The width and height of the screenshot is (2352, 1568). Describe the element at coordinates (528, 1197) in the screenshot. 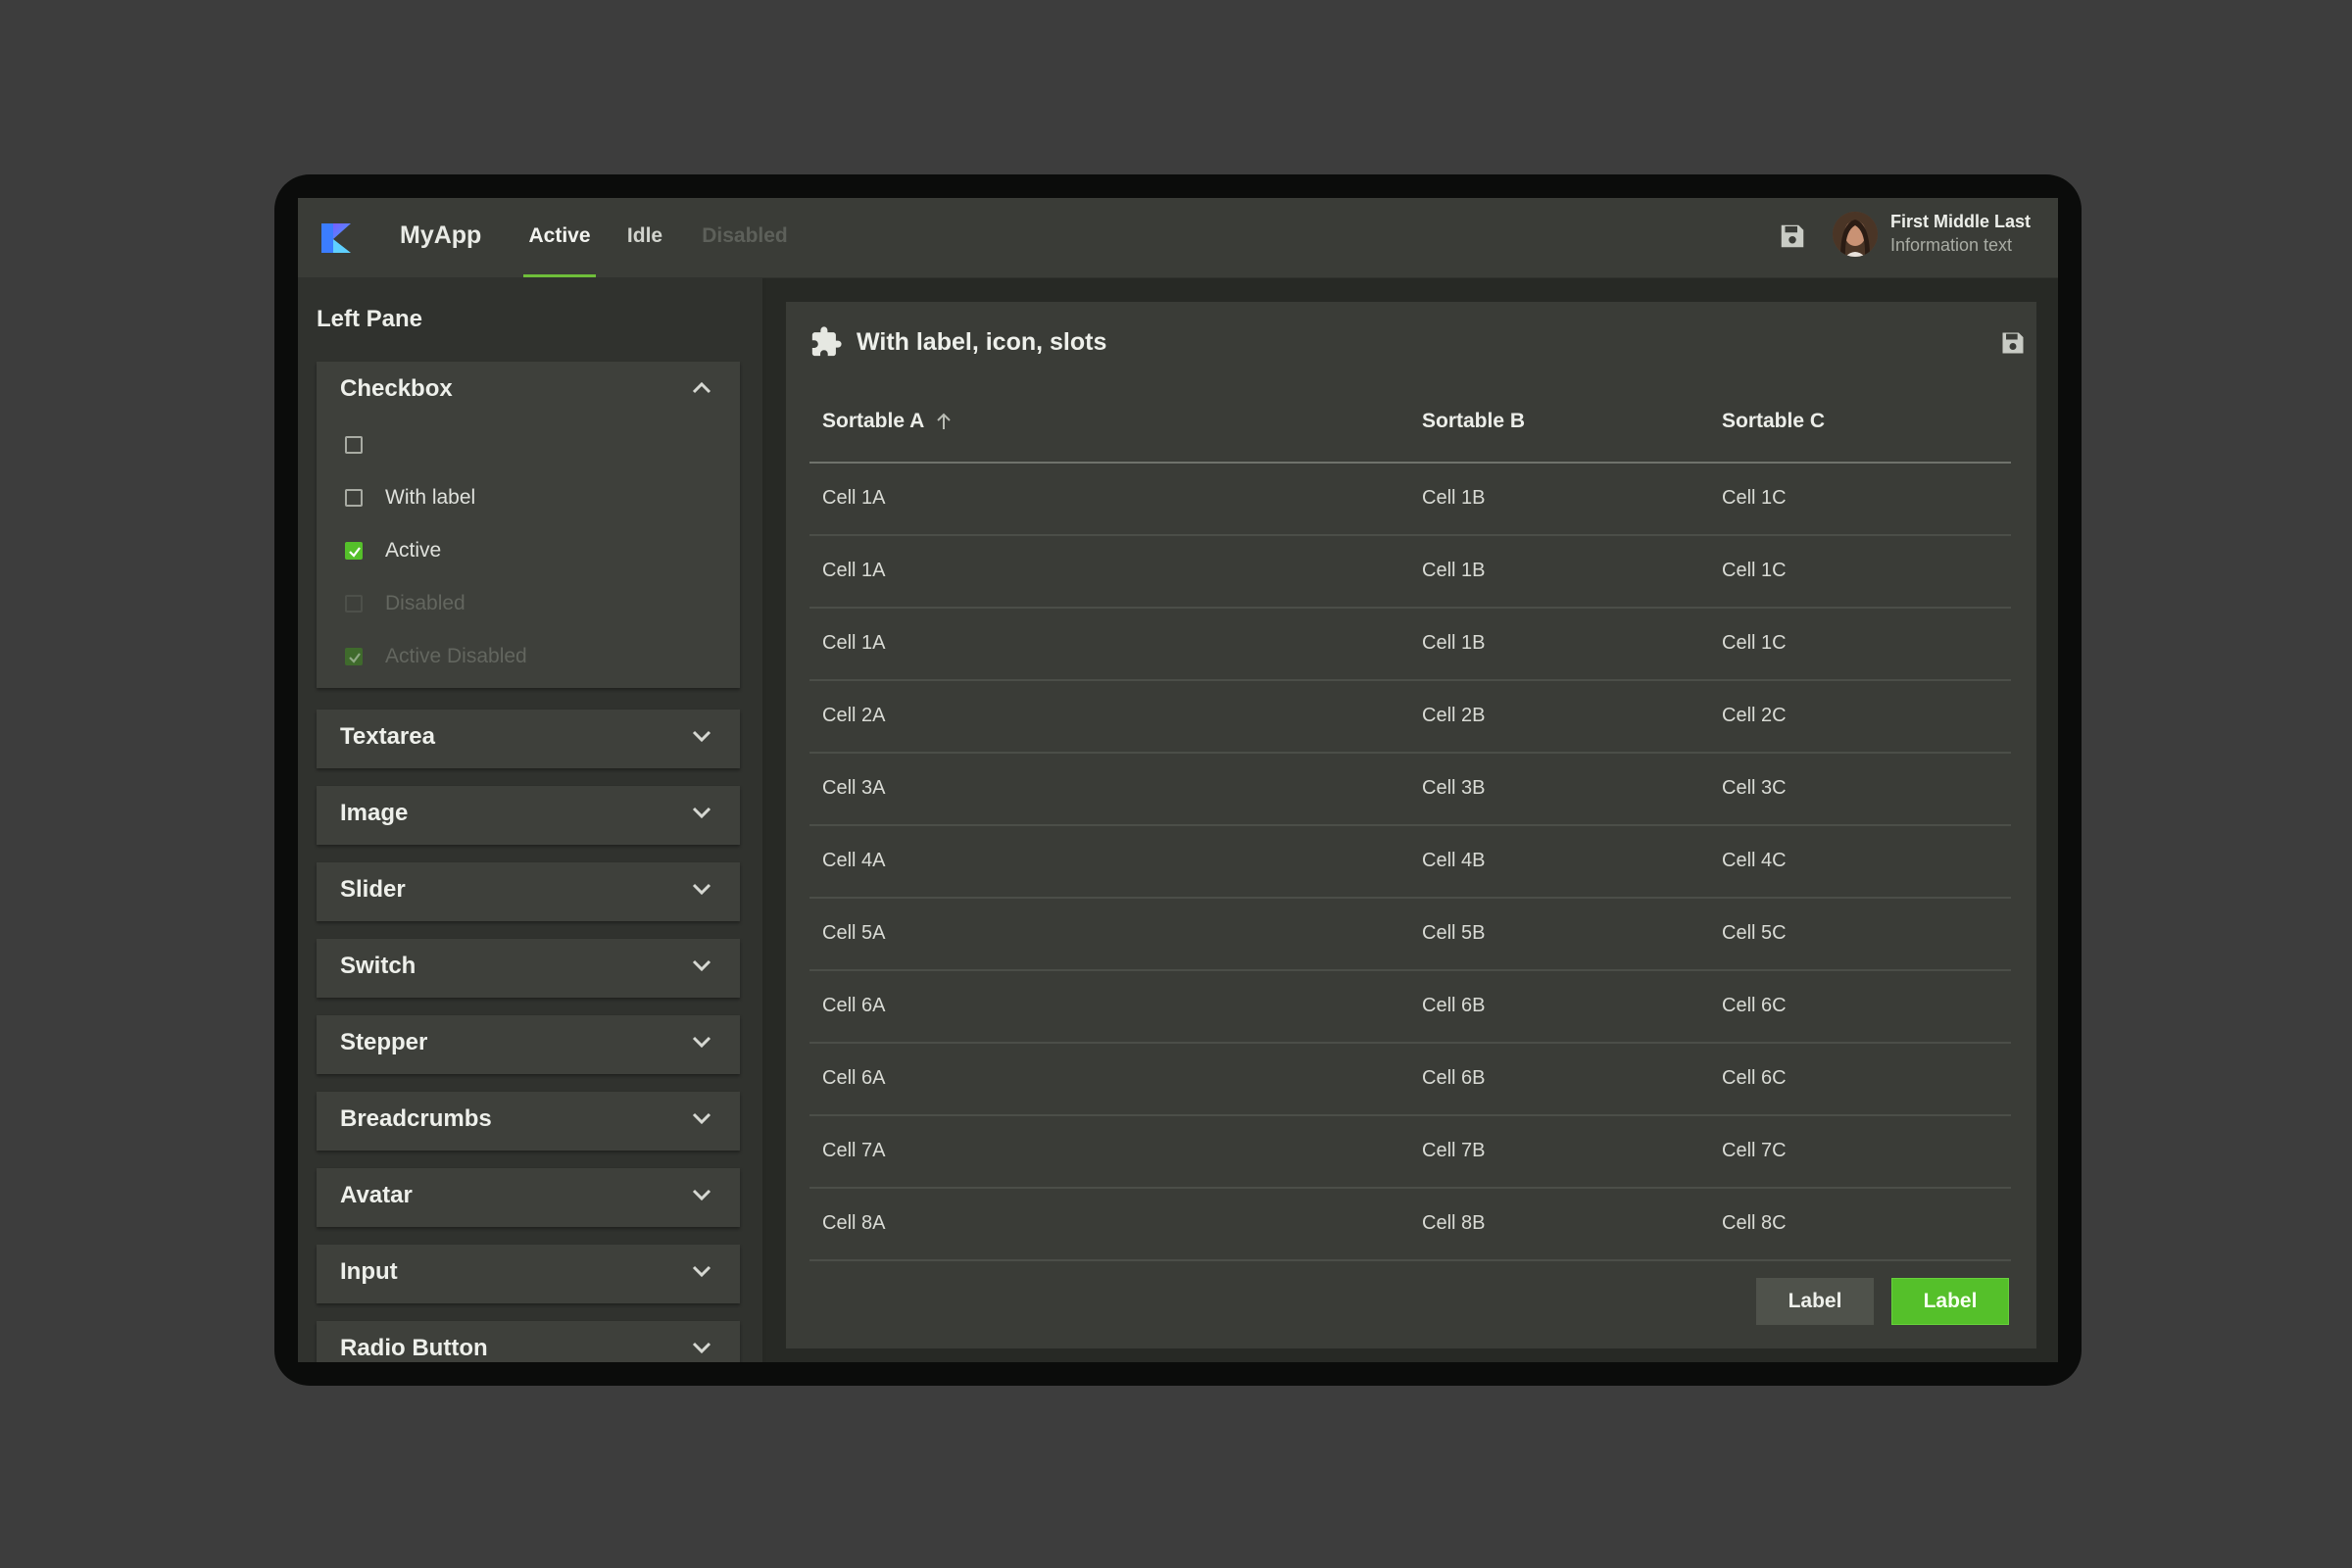

I see `accordion-avatar: Avatar` at that location.